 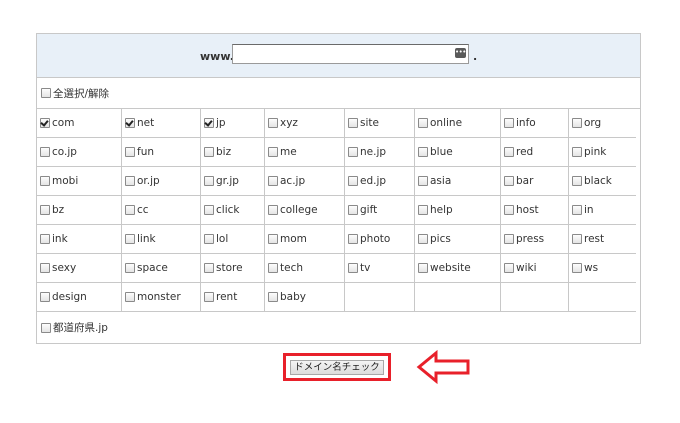 What do you see at coordinates (526, 268) in the screenshot?
I see `tld-label: wiki` at bounding box center [526, 268].